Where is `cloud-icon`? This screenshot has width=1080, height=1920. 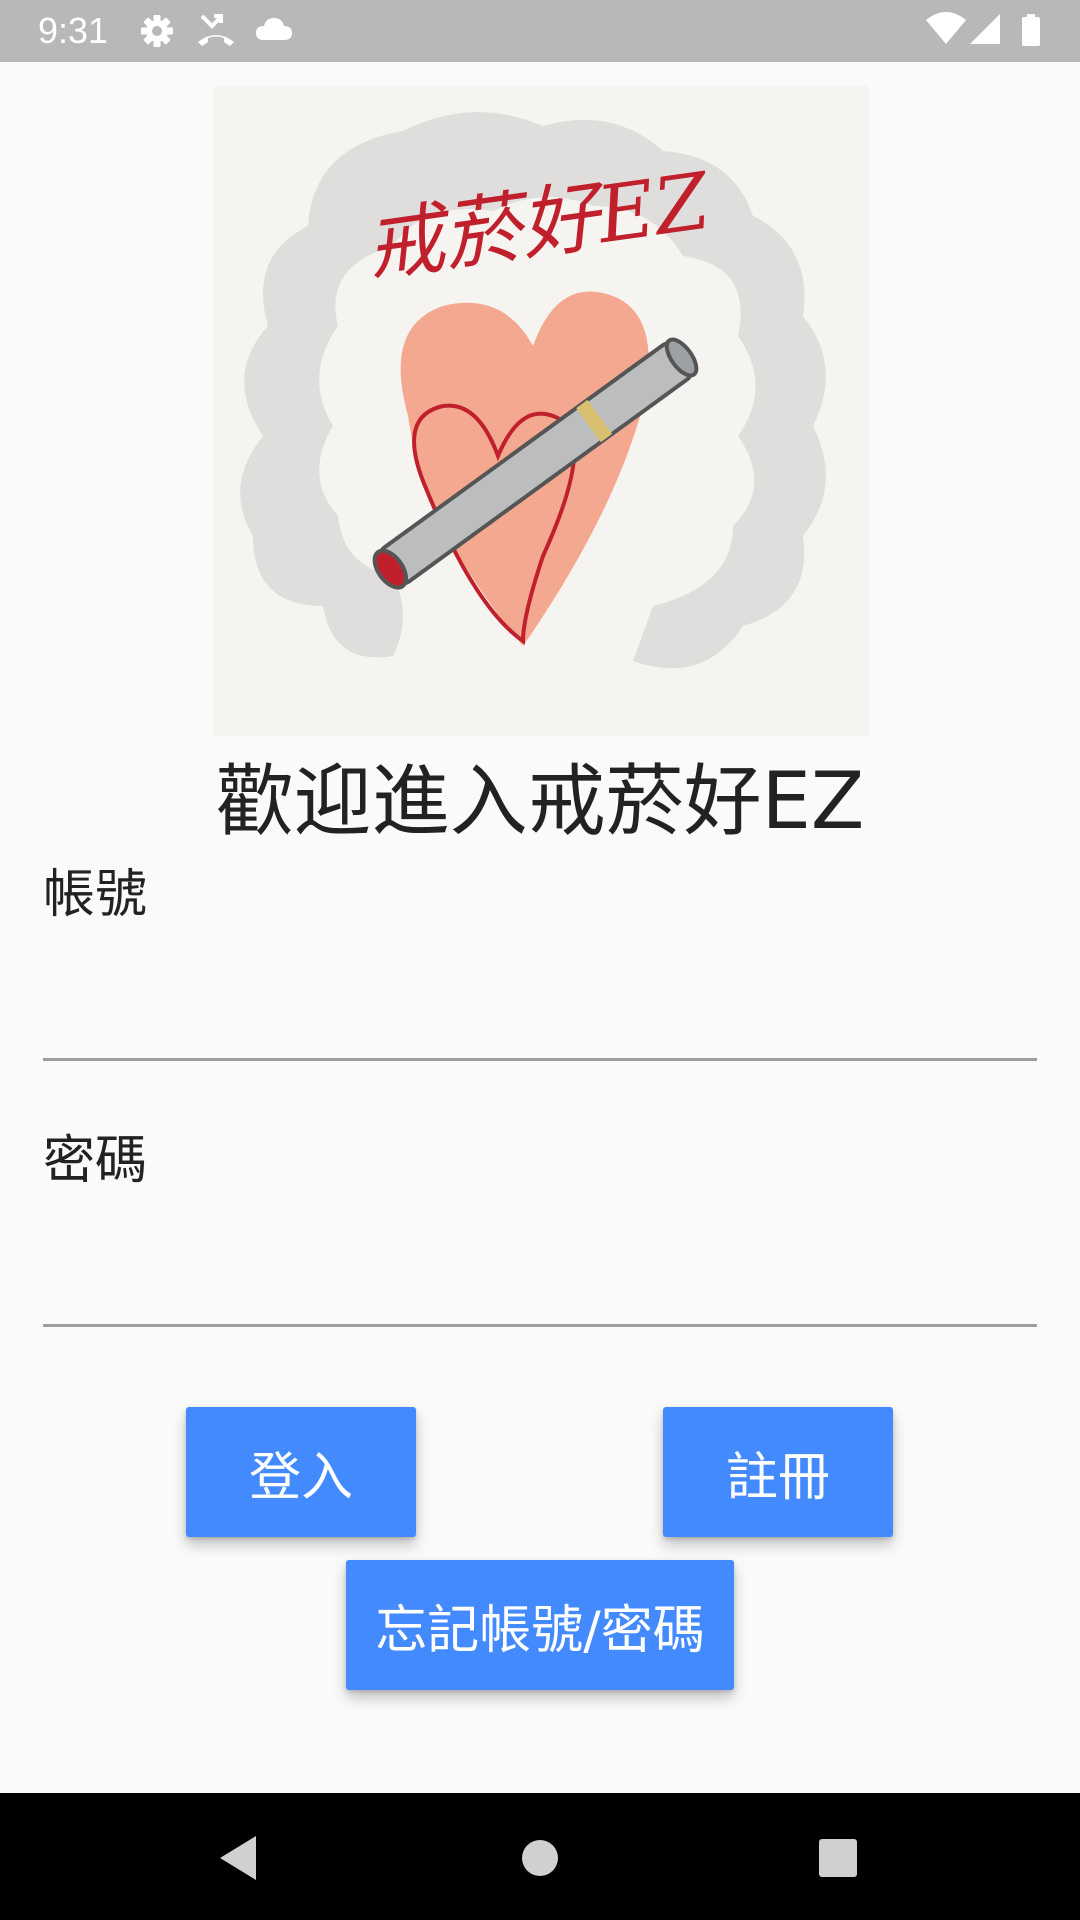
cloud-icon is located at coordinates (274, 29).